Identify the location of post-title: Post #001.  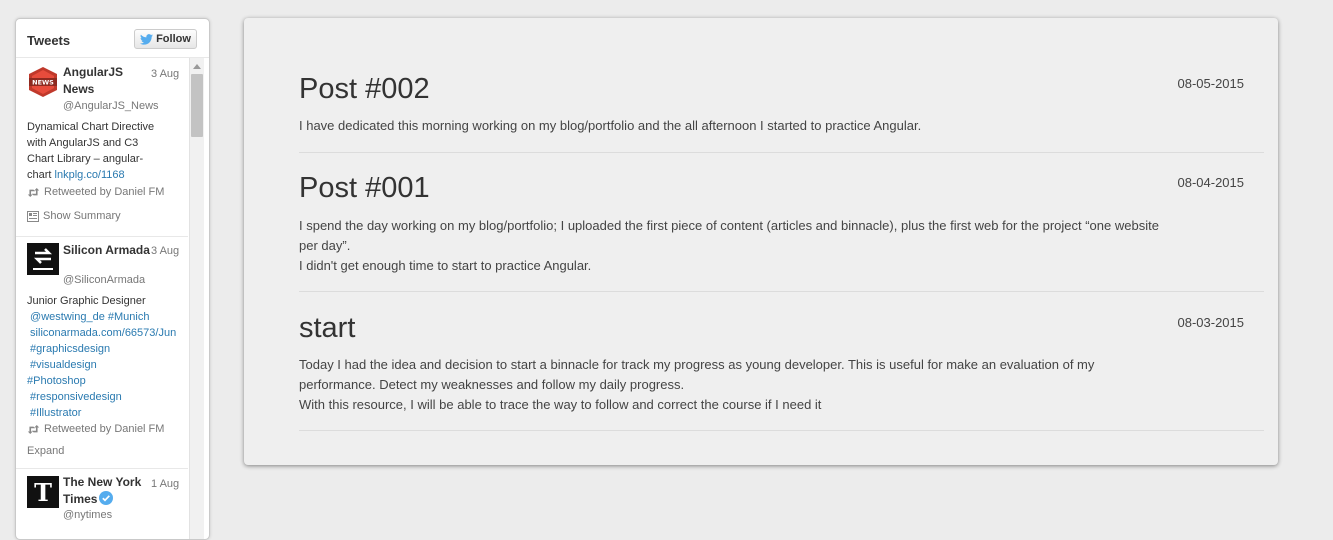
(364, 188).